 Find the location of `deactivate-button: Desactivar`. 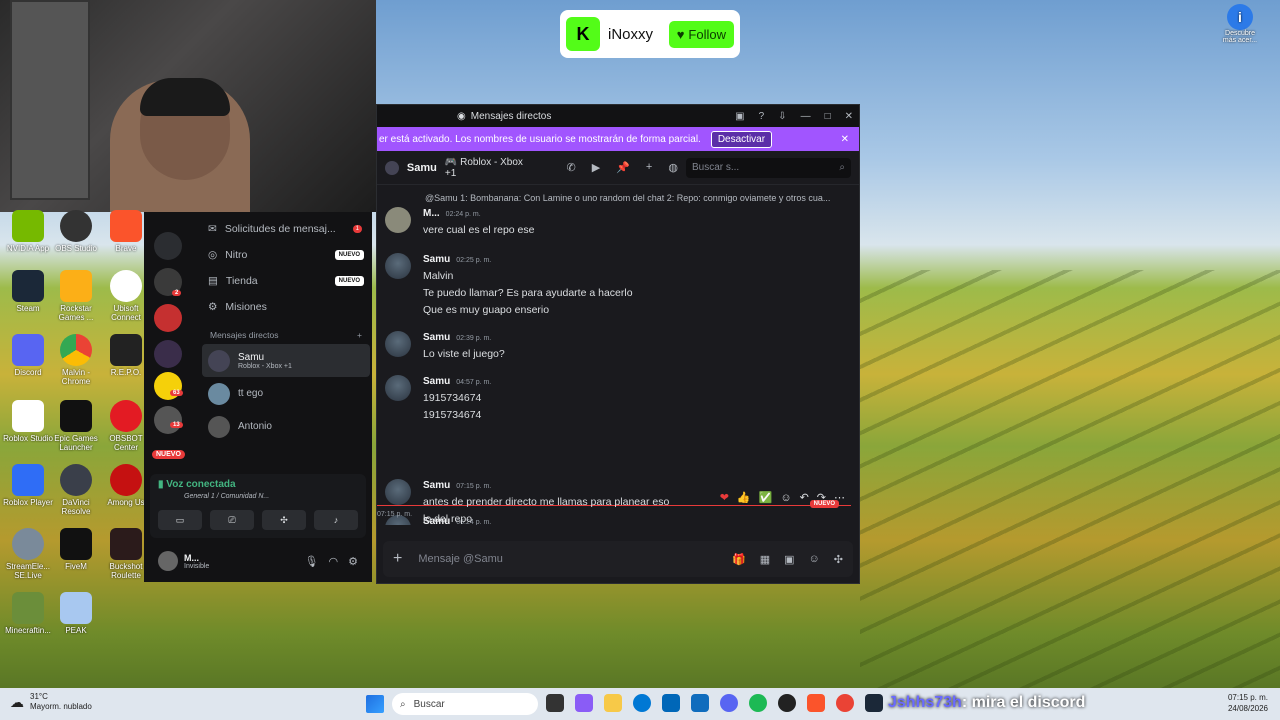

deactivate-button: Desactivar is located at coordinates (741, 139).